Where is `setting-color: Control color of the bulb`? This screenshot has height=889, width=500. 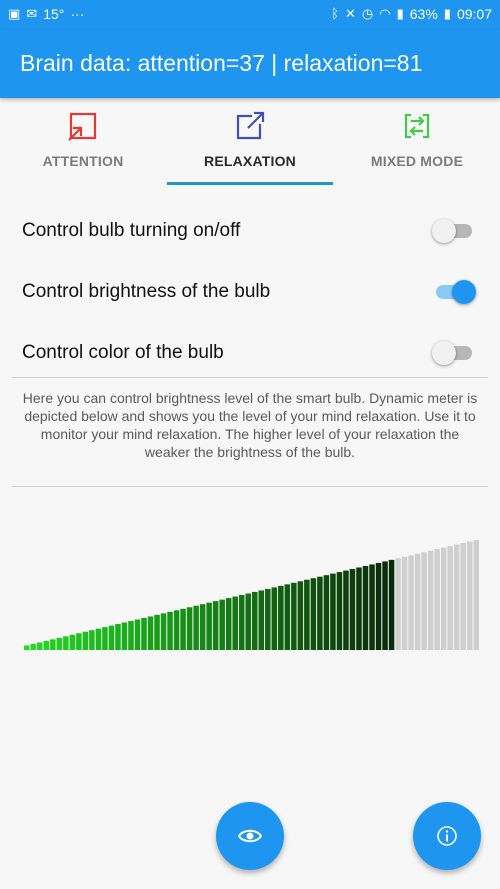 setting-color: Control color of the bulb is located at coordinates (250, 352).